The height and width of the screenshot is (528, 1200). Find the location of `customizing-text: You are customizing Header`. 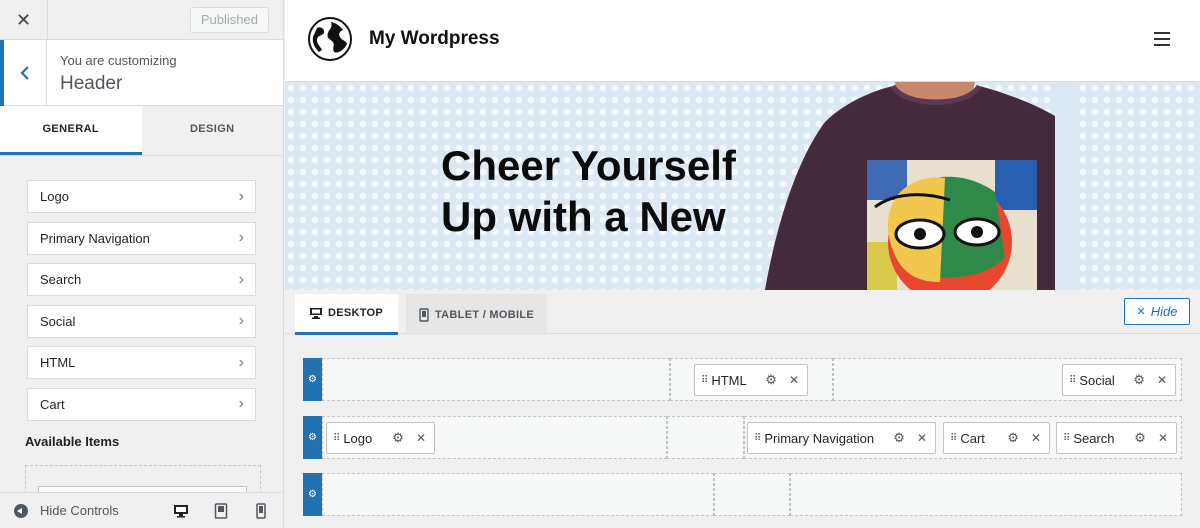

customizing-text: You are customizing Header is located at coordinates (118, 74).